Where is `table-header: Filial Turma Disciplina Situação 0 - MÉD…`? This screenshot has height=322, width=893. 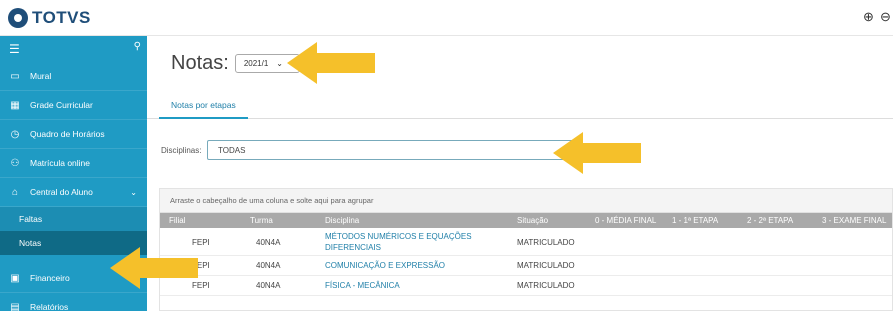 table-header: Filial Turma Disciplina Situação 0 - MÉD… is located at coordinates (526, 220).